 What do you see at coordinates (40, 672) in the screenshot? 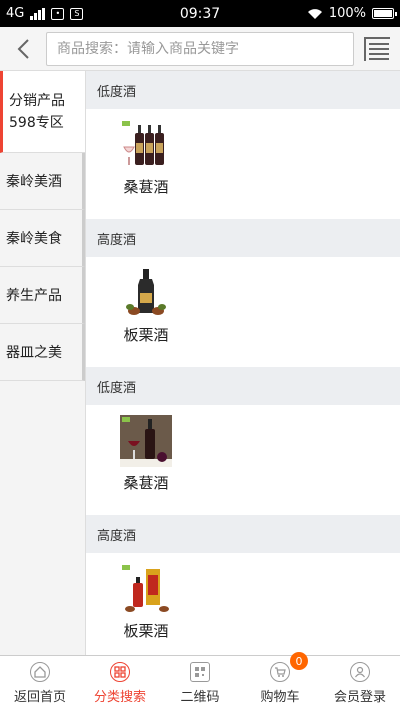
I see `home-icon` at bounding box center [40, 672].